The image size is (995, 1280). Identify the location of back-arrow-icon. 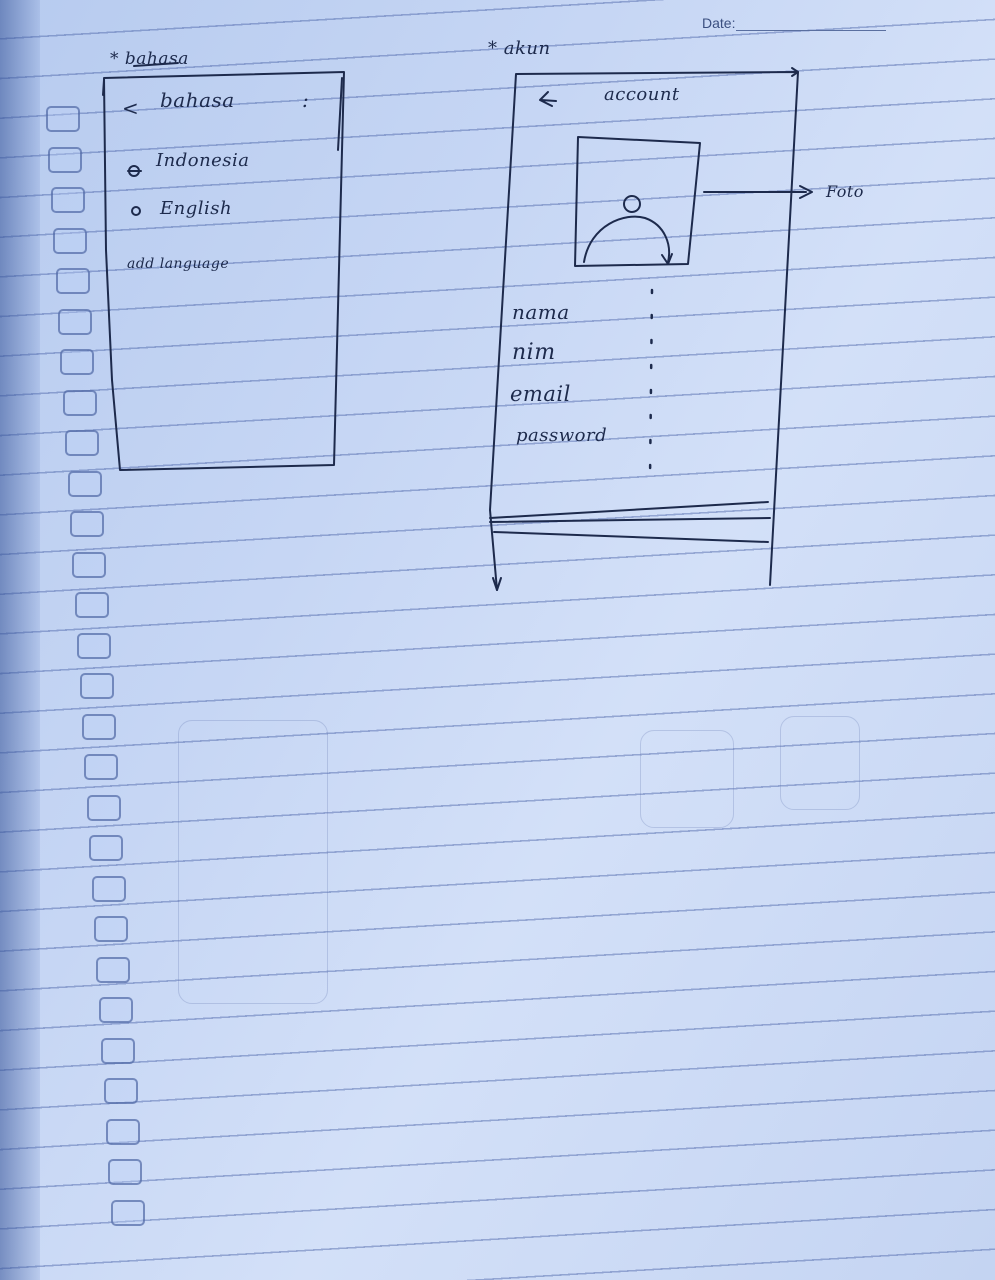
(548, 99).